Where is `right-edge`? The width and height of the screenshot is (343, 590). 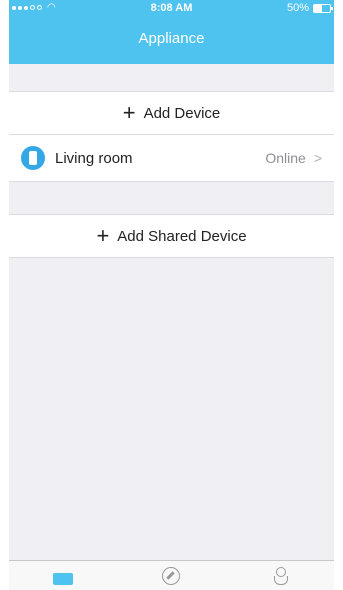
right-edge is located at coordinates (338, 295).